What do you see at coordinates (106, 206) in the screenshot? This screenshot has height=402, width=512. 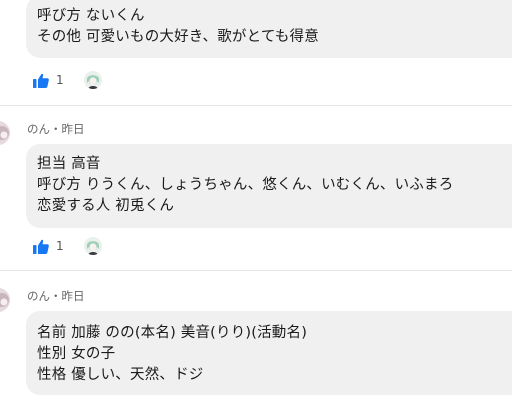 I see `comment-line: 恋愛する人 初兎くん` at bounding box center [106, 206].